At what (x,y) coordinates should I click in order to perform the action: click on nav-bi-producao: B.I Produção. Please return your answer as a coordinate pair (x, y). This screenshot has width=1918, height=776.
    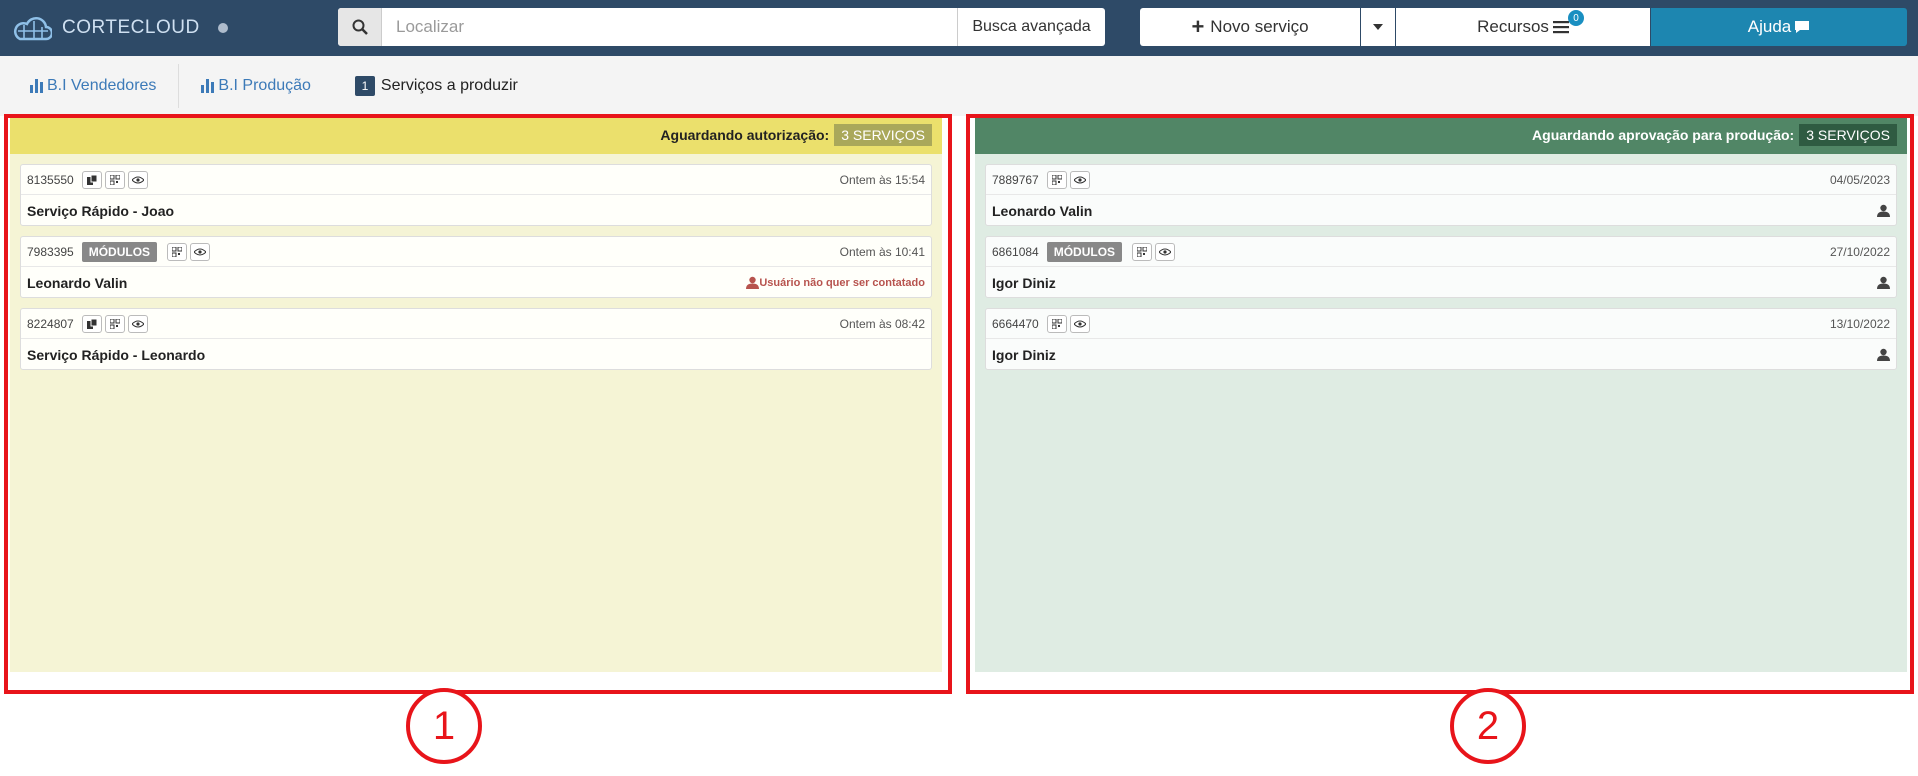
    Looking at the image, I should click on (256, 86).